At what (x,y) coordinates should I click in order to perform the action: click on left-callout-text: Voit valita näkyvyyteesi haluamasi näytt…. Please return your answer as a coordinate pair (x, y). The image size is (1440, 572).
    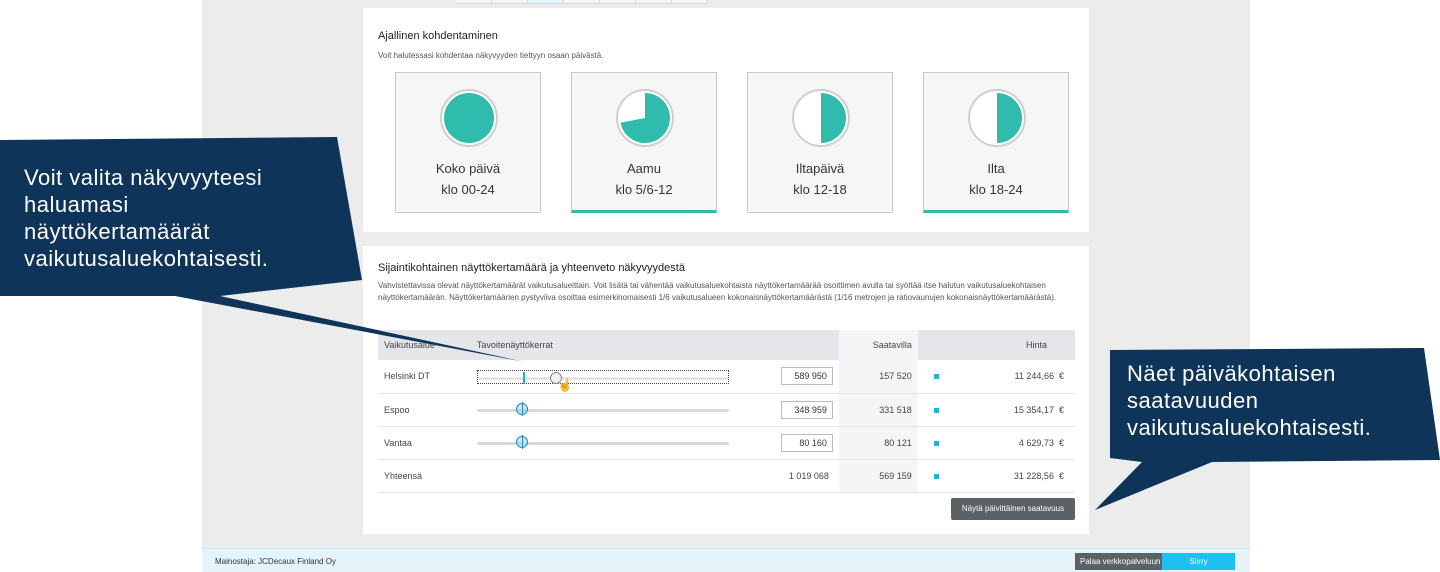
    Looking at the image, I should click on (146, 218).